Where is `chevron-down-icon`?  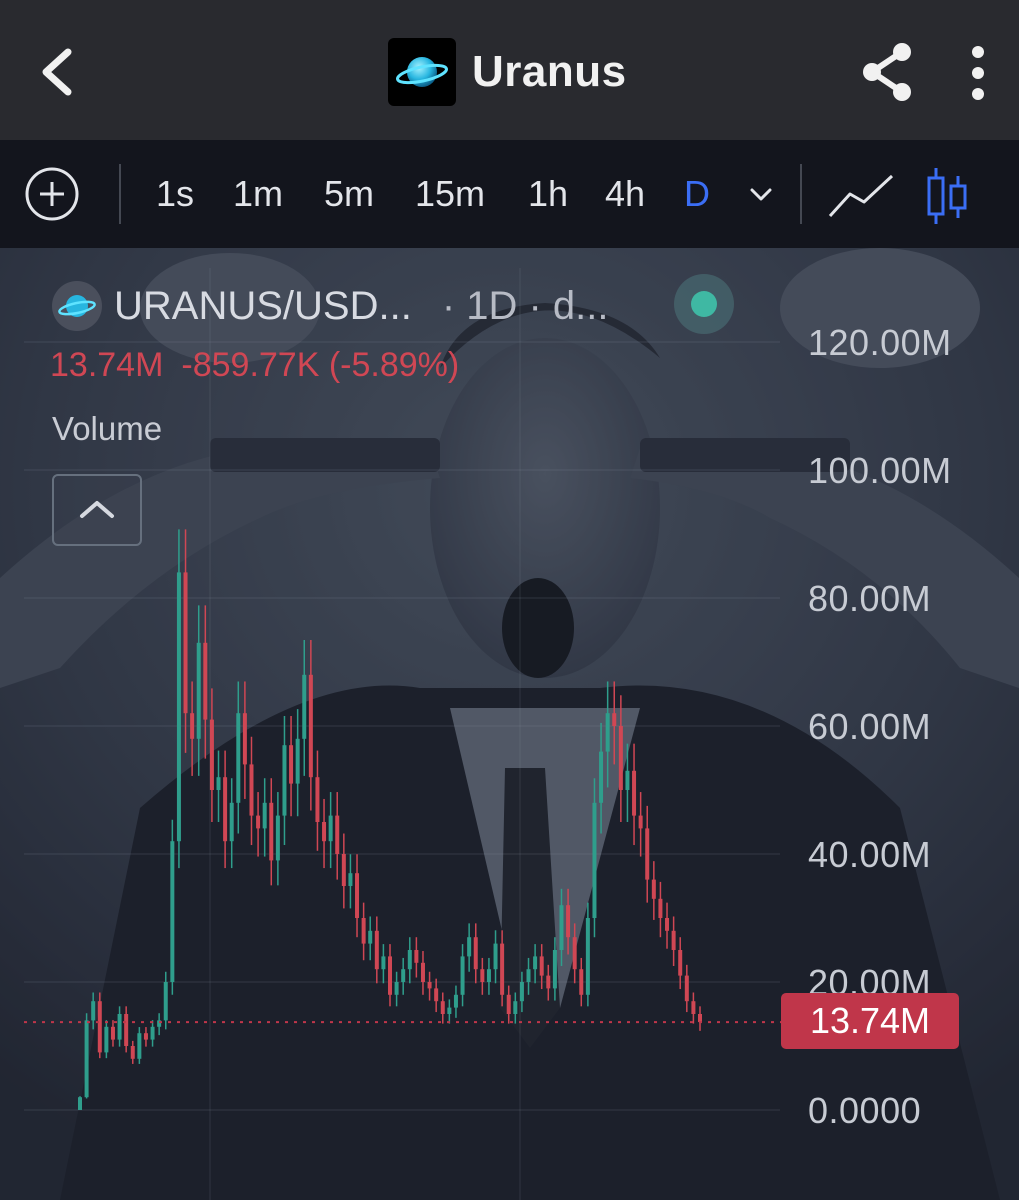
chevron-down-icon is located at coordinates (761, 194).